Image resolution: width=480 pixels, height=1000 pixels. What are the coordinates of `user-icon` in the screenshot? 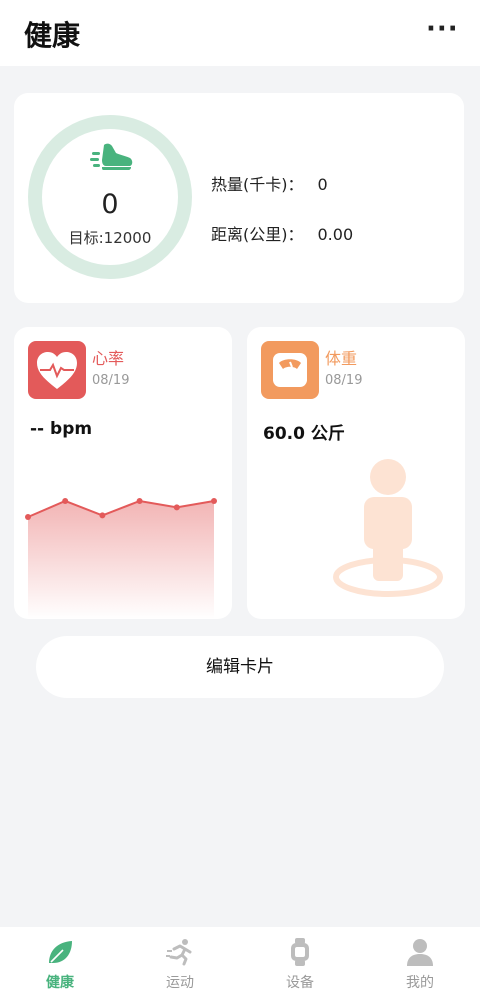 It's located at (420, 952).